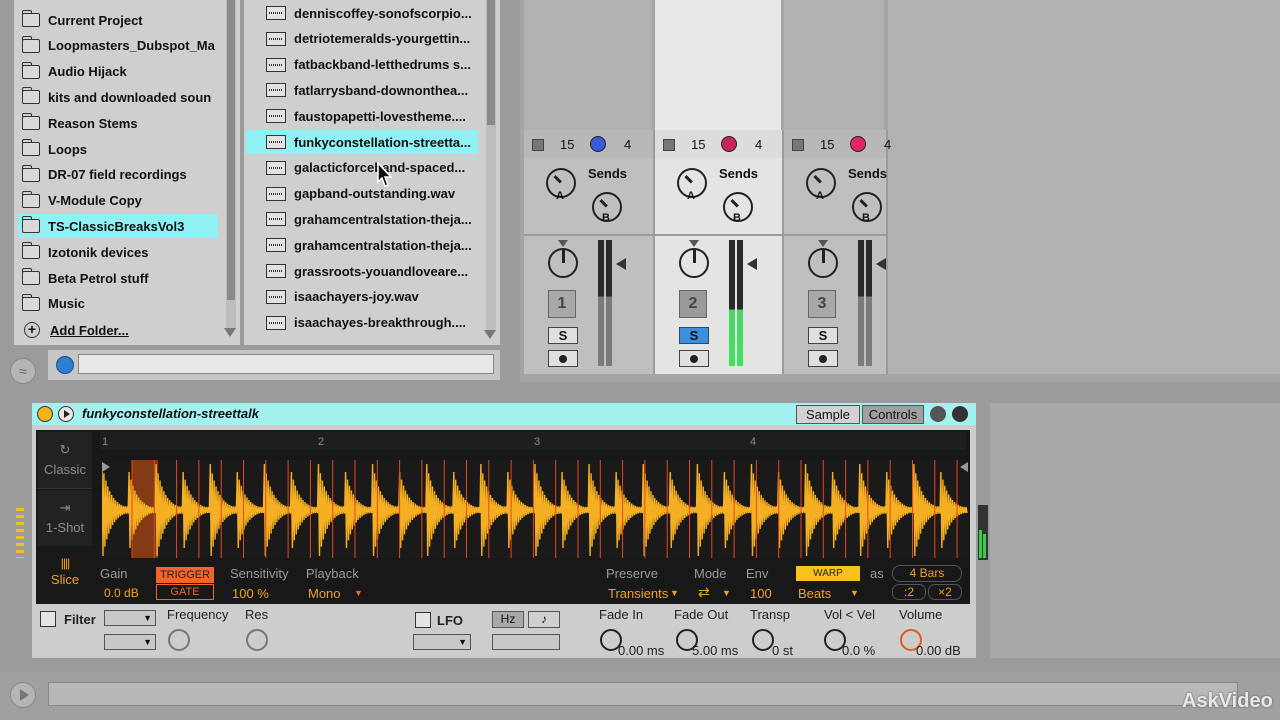 This screenshot has height=720, width=1280. I want to click on file-item: gapband-outstanding.wav, so click(362, 194).